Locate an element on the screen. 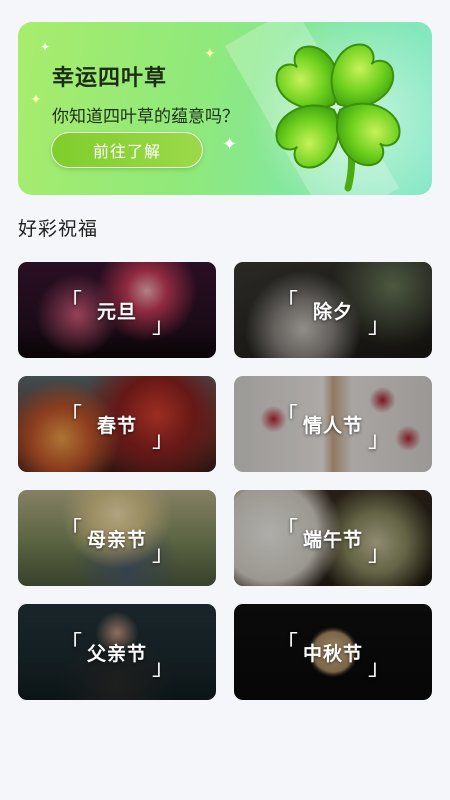  card-label: 除夕 is located at coordinates (332, 311).